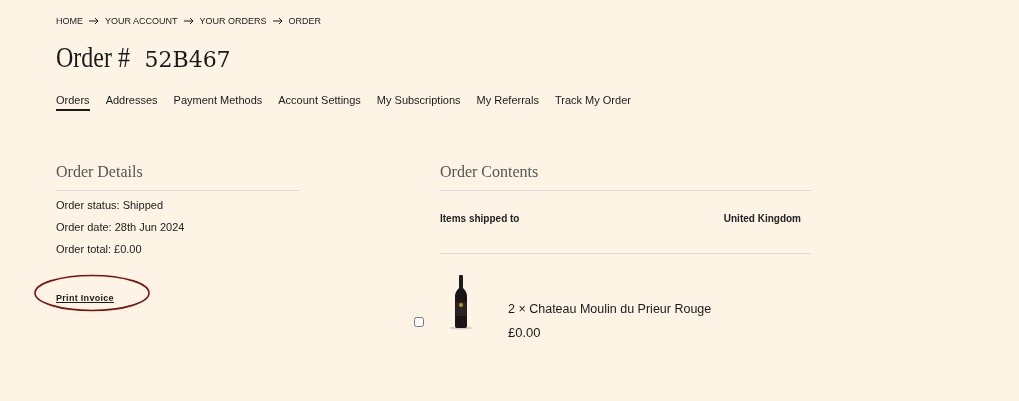 The width and height of the screenshot is (1019, 401). Describe the element at coordinates (73, 102) in the screenshot. I see `account-tab: Orders` at that location.